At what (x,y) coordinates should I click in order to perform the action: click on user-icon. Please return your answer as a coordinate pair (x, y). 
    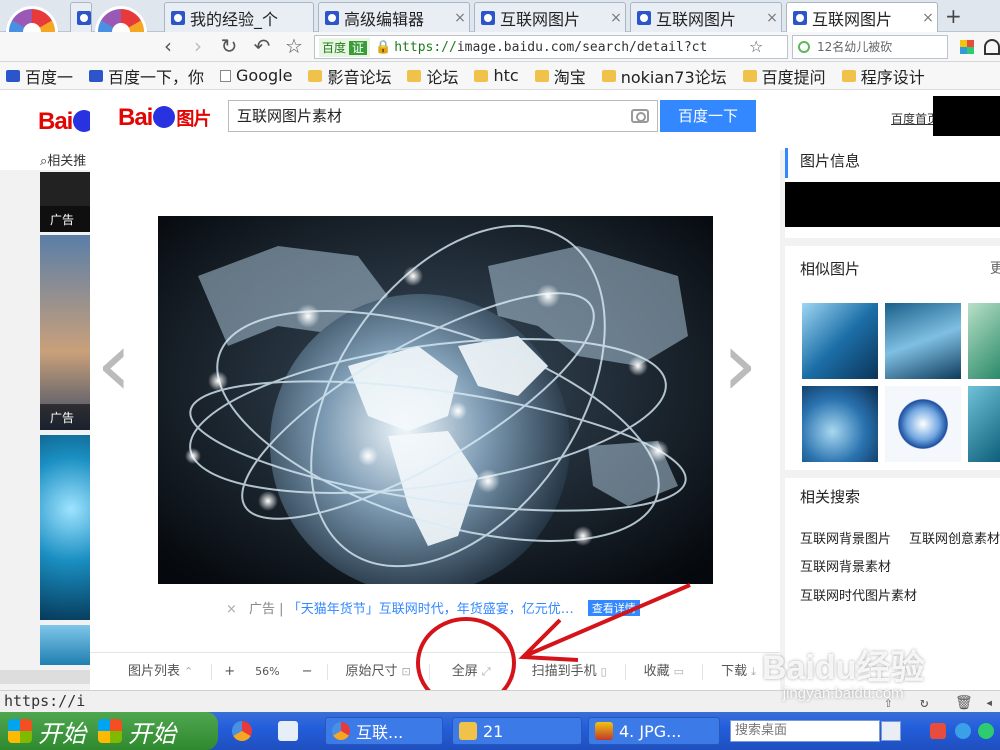
    Looking at the image, I should click on (992, 47).